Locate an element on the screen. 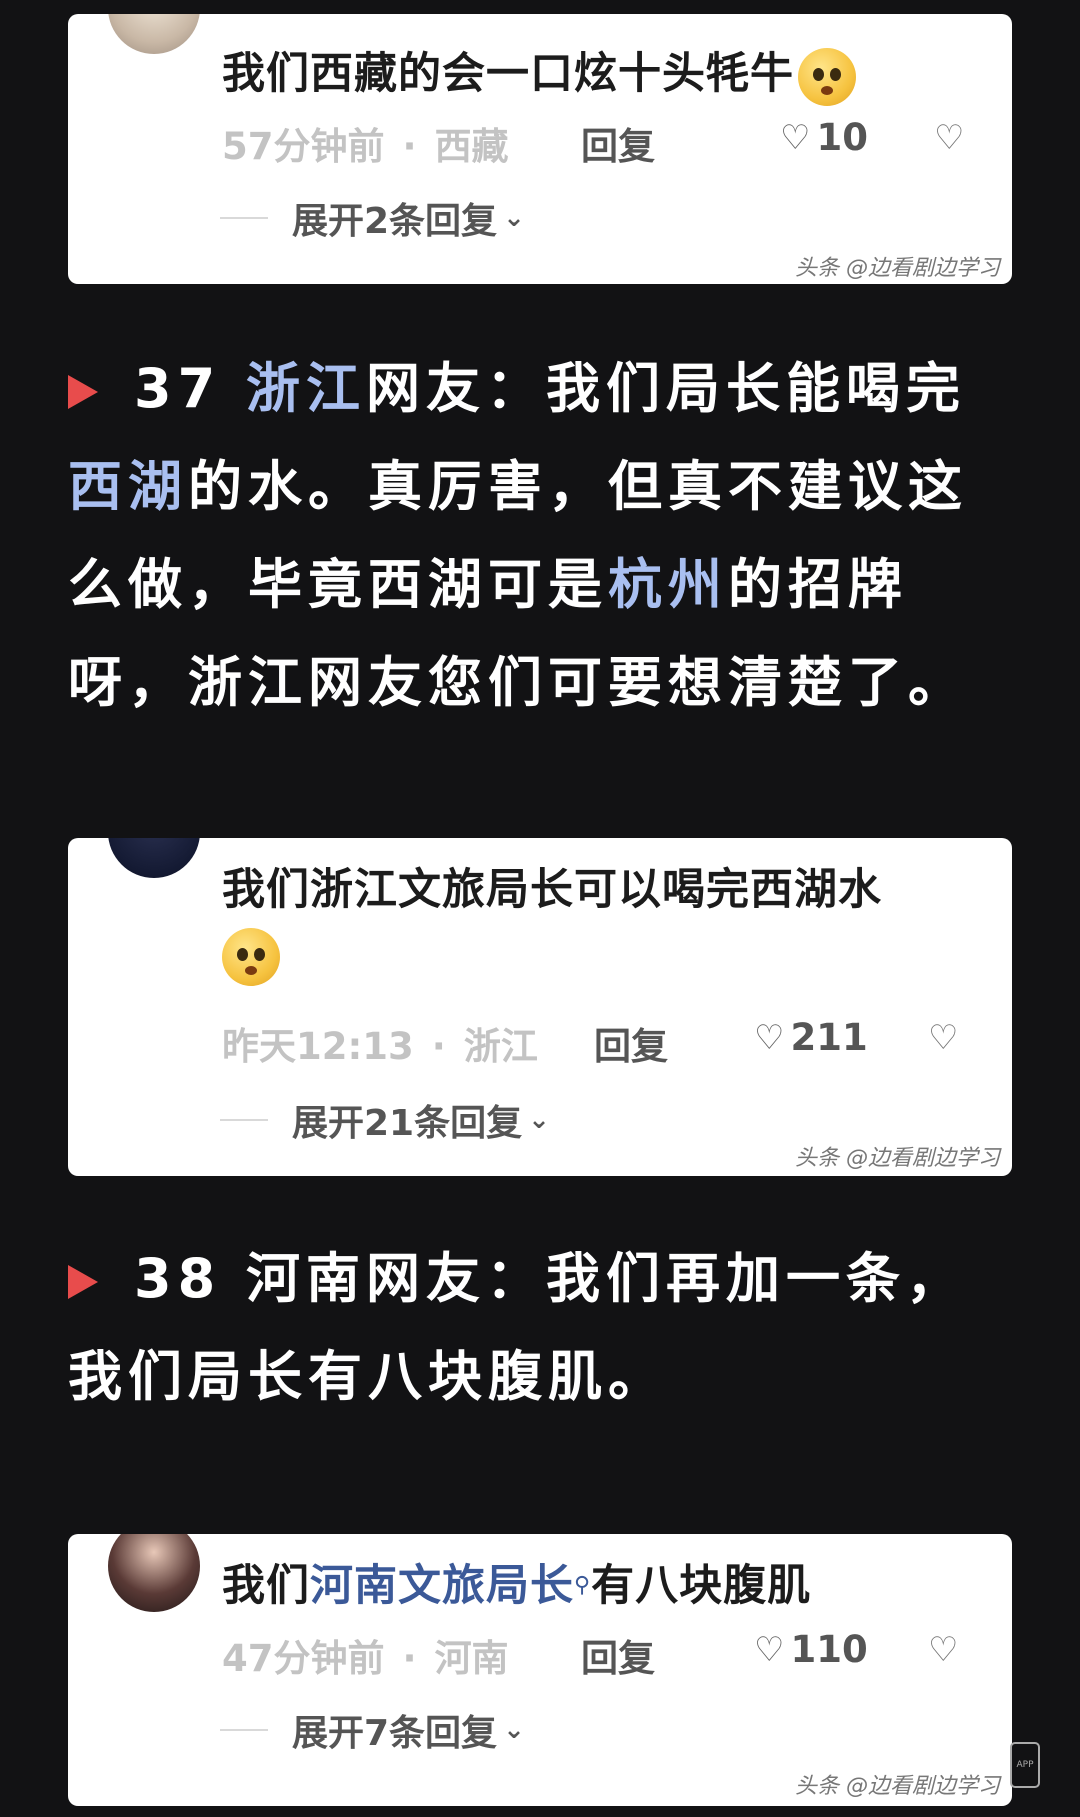  search-icon: ⚲ is located at coordinates (583, 1585).